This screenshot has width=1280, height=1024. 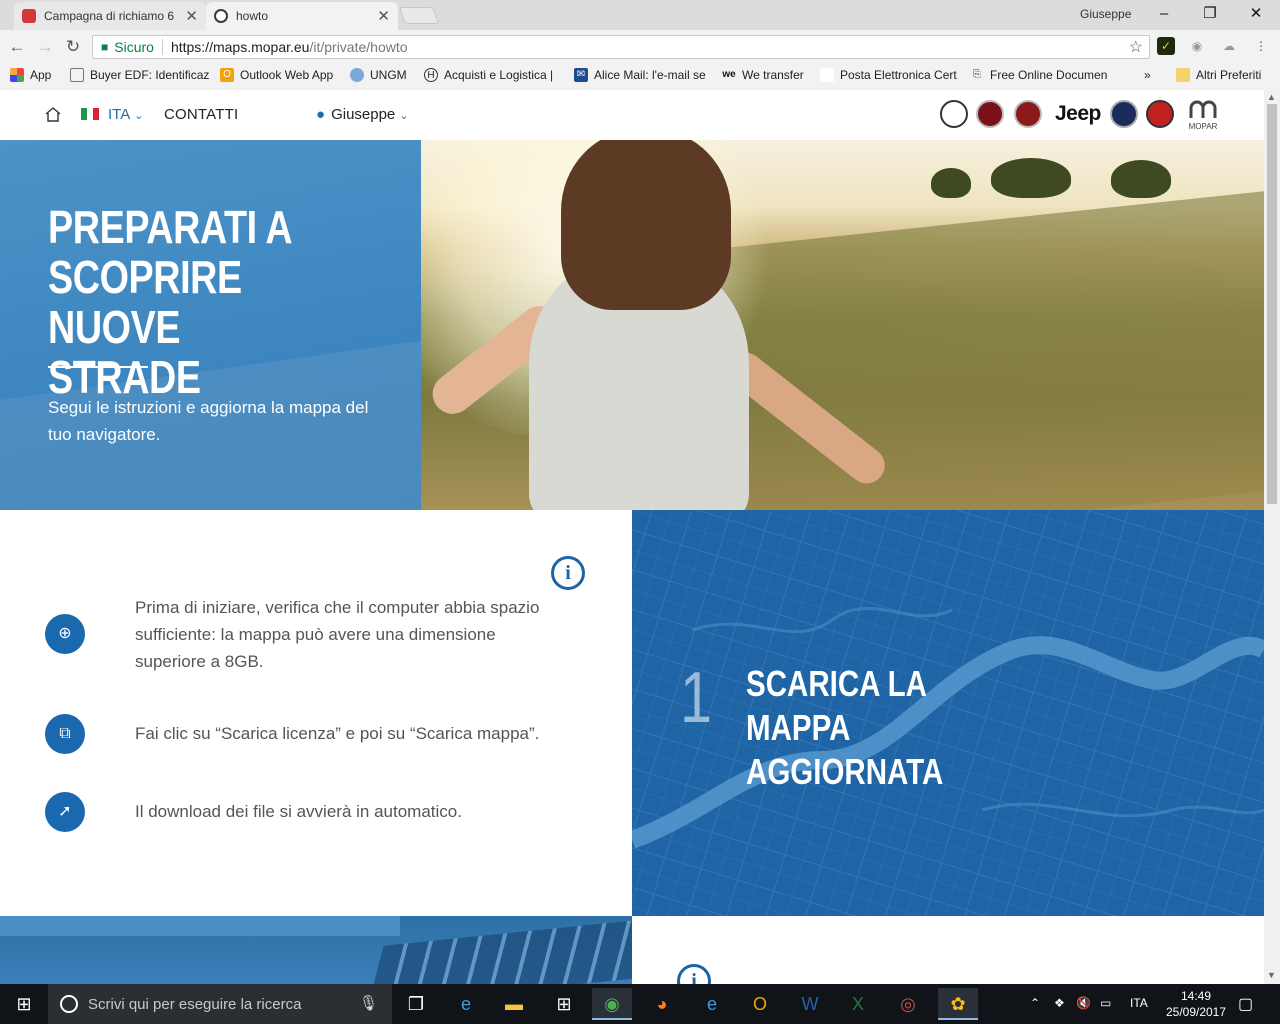 I want to click on bookmark-outlook: O Outlook Web App, so click(x=276, y=75).